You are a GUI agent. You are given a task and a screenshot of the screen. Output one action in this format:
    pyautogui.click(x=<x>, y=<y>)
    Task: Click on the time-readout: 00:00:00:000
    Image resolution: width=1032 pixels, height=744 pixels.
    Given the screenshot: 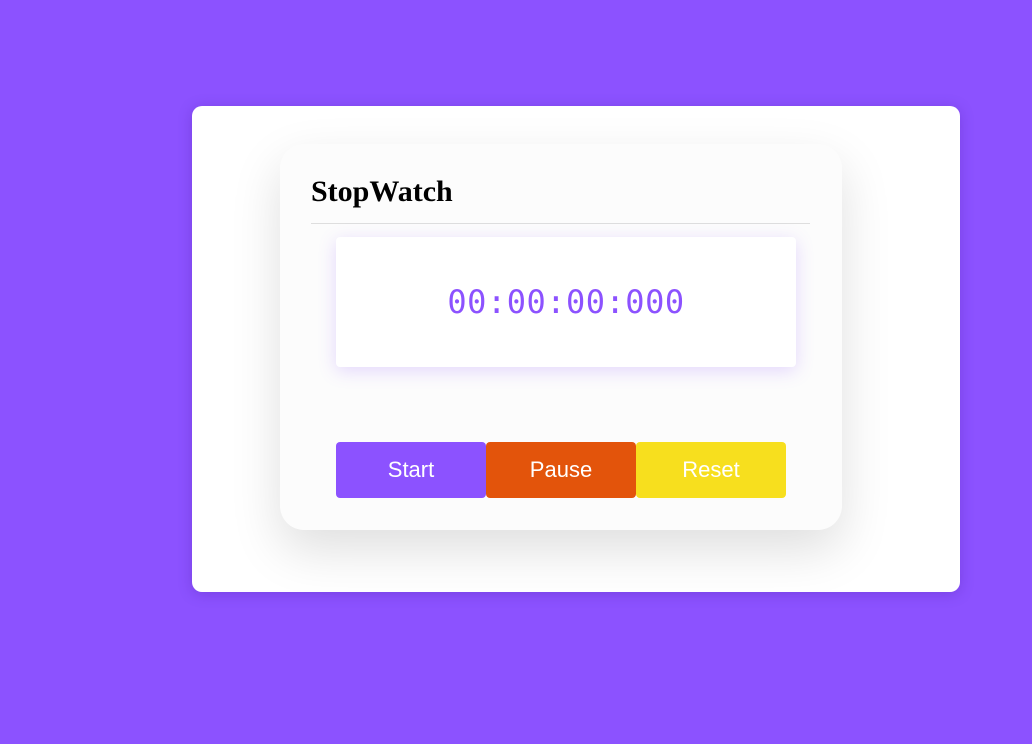 What is the action you would take?
    pyautogui.click(x=566, y=302)
    